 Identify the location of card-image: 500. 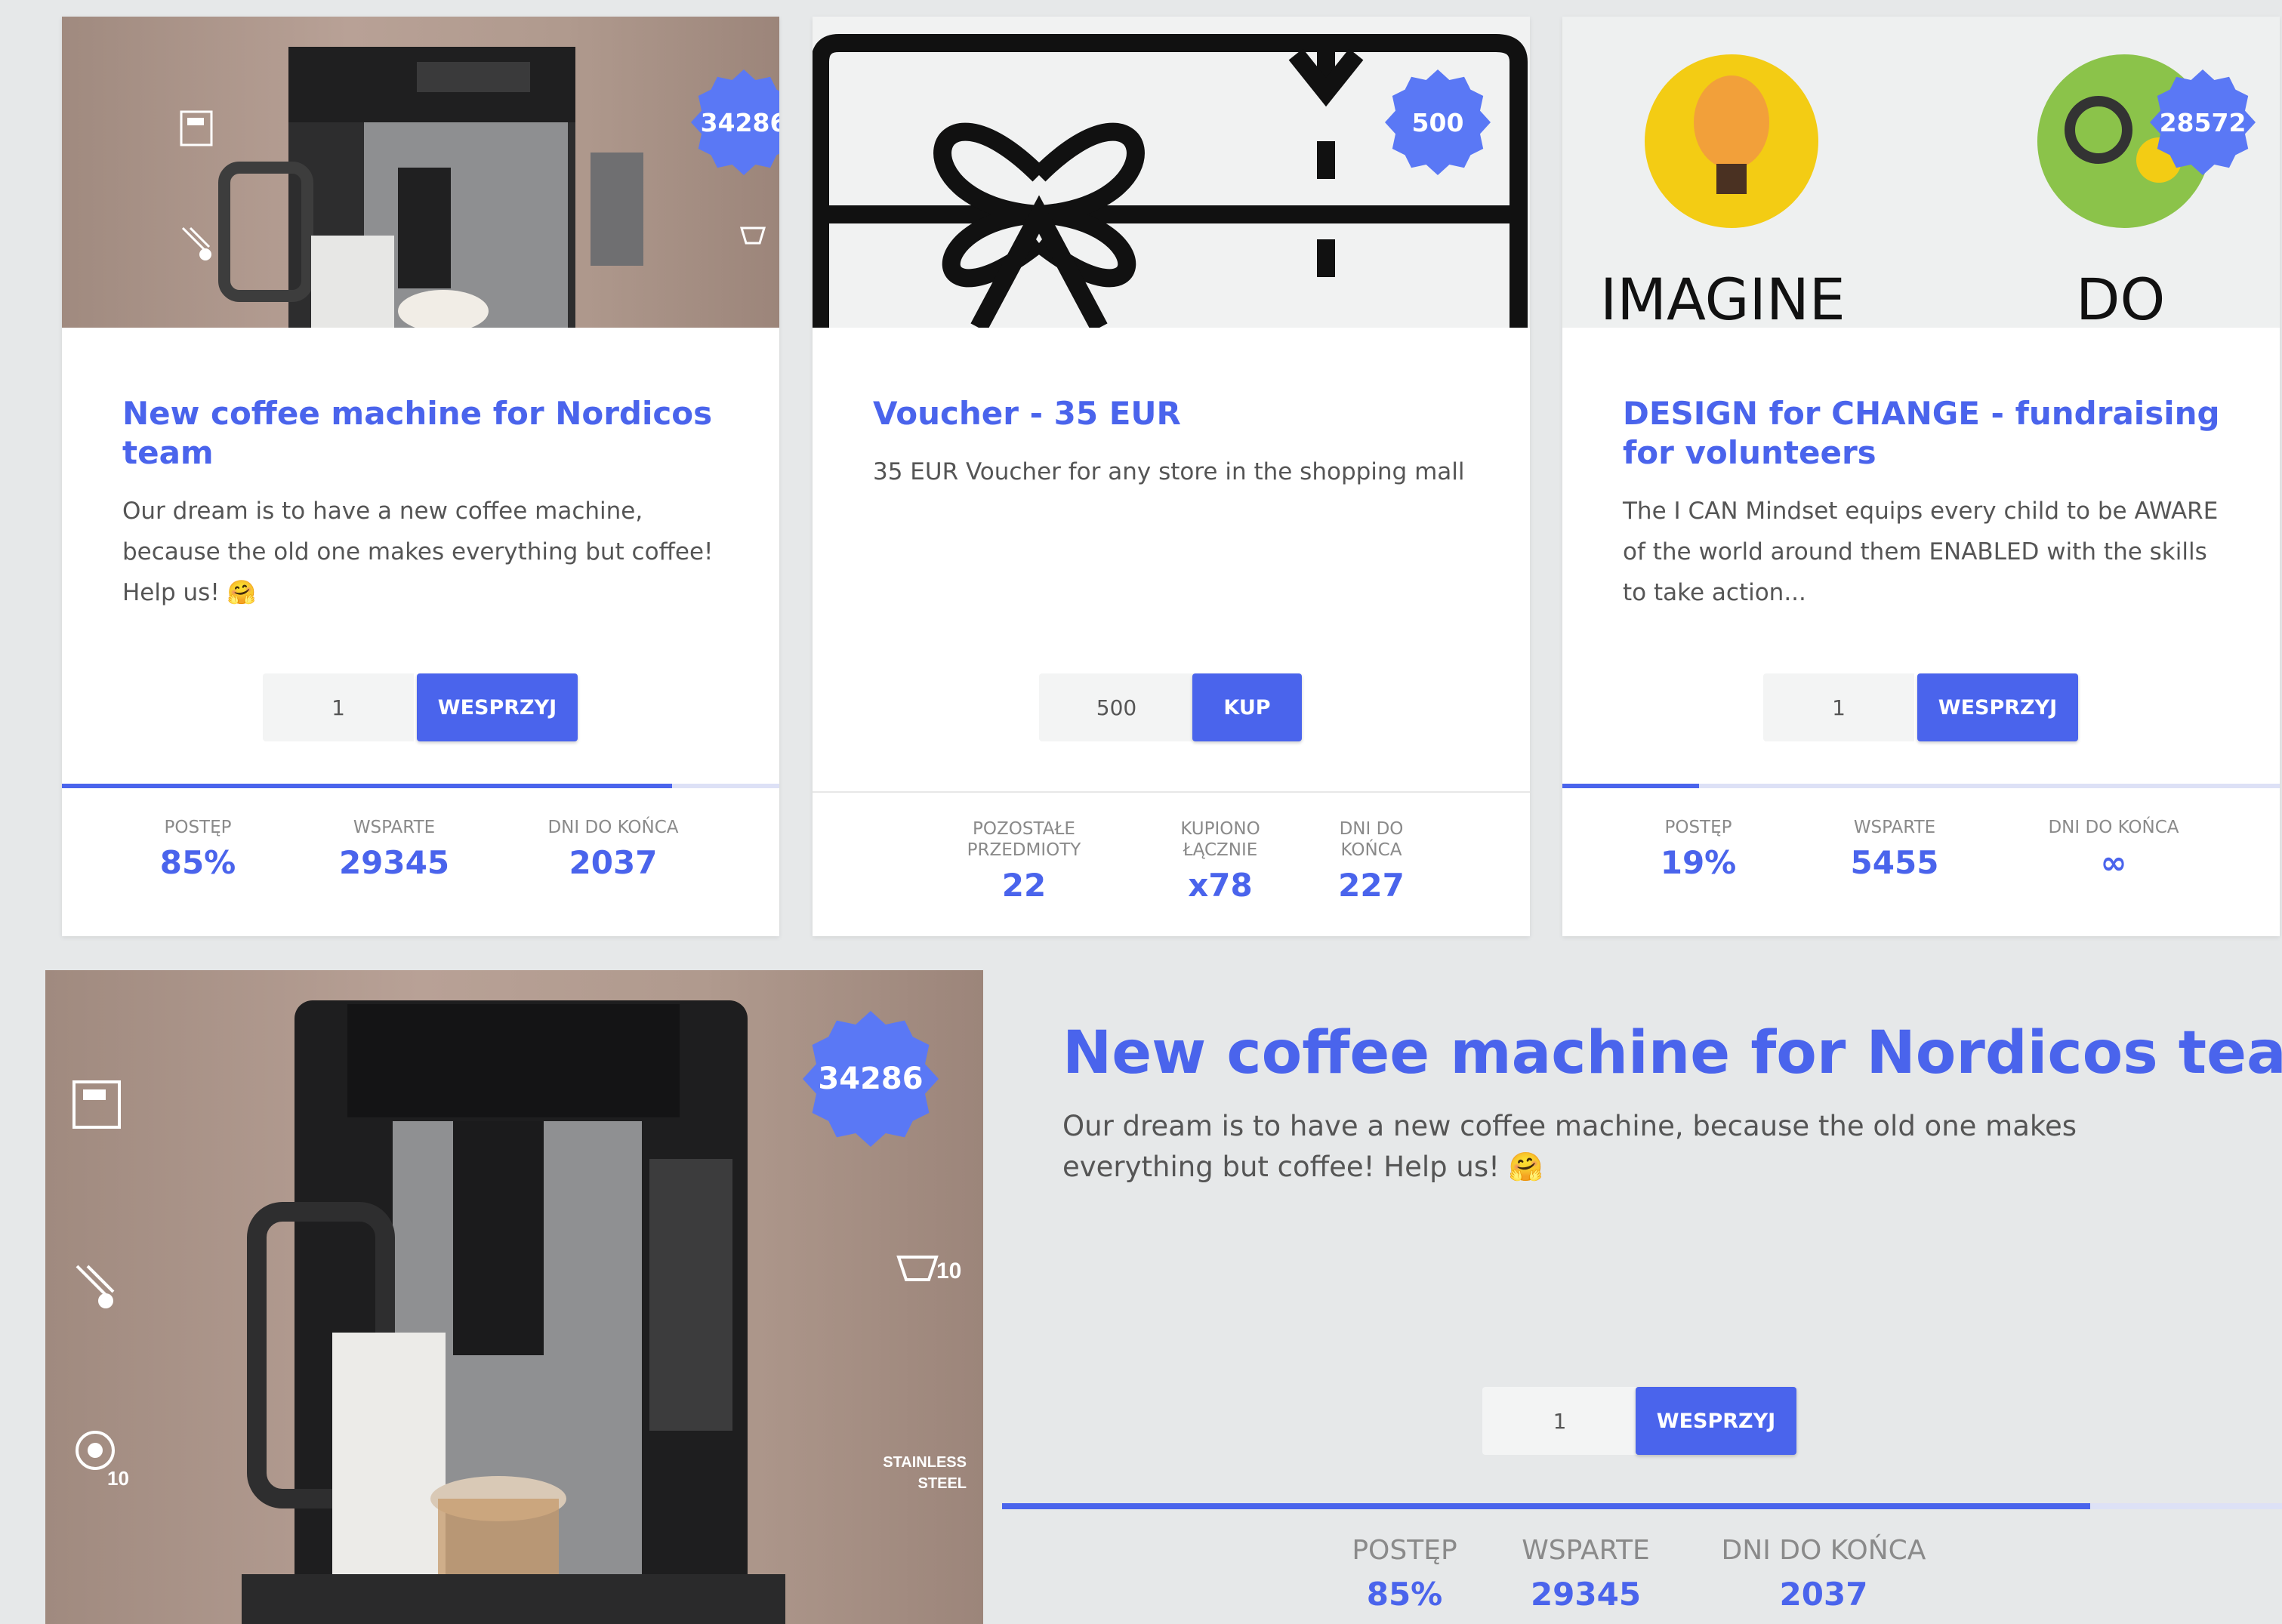
(1171, 172).